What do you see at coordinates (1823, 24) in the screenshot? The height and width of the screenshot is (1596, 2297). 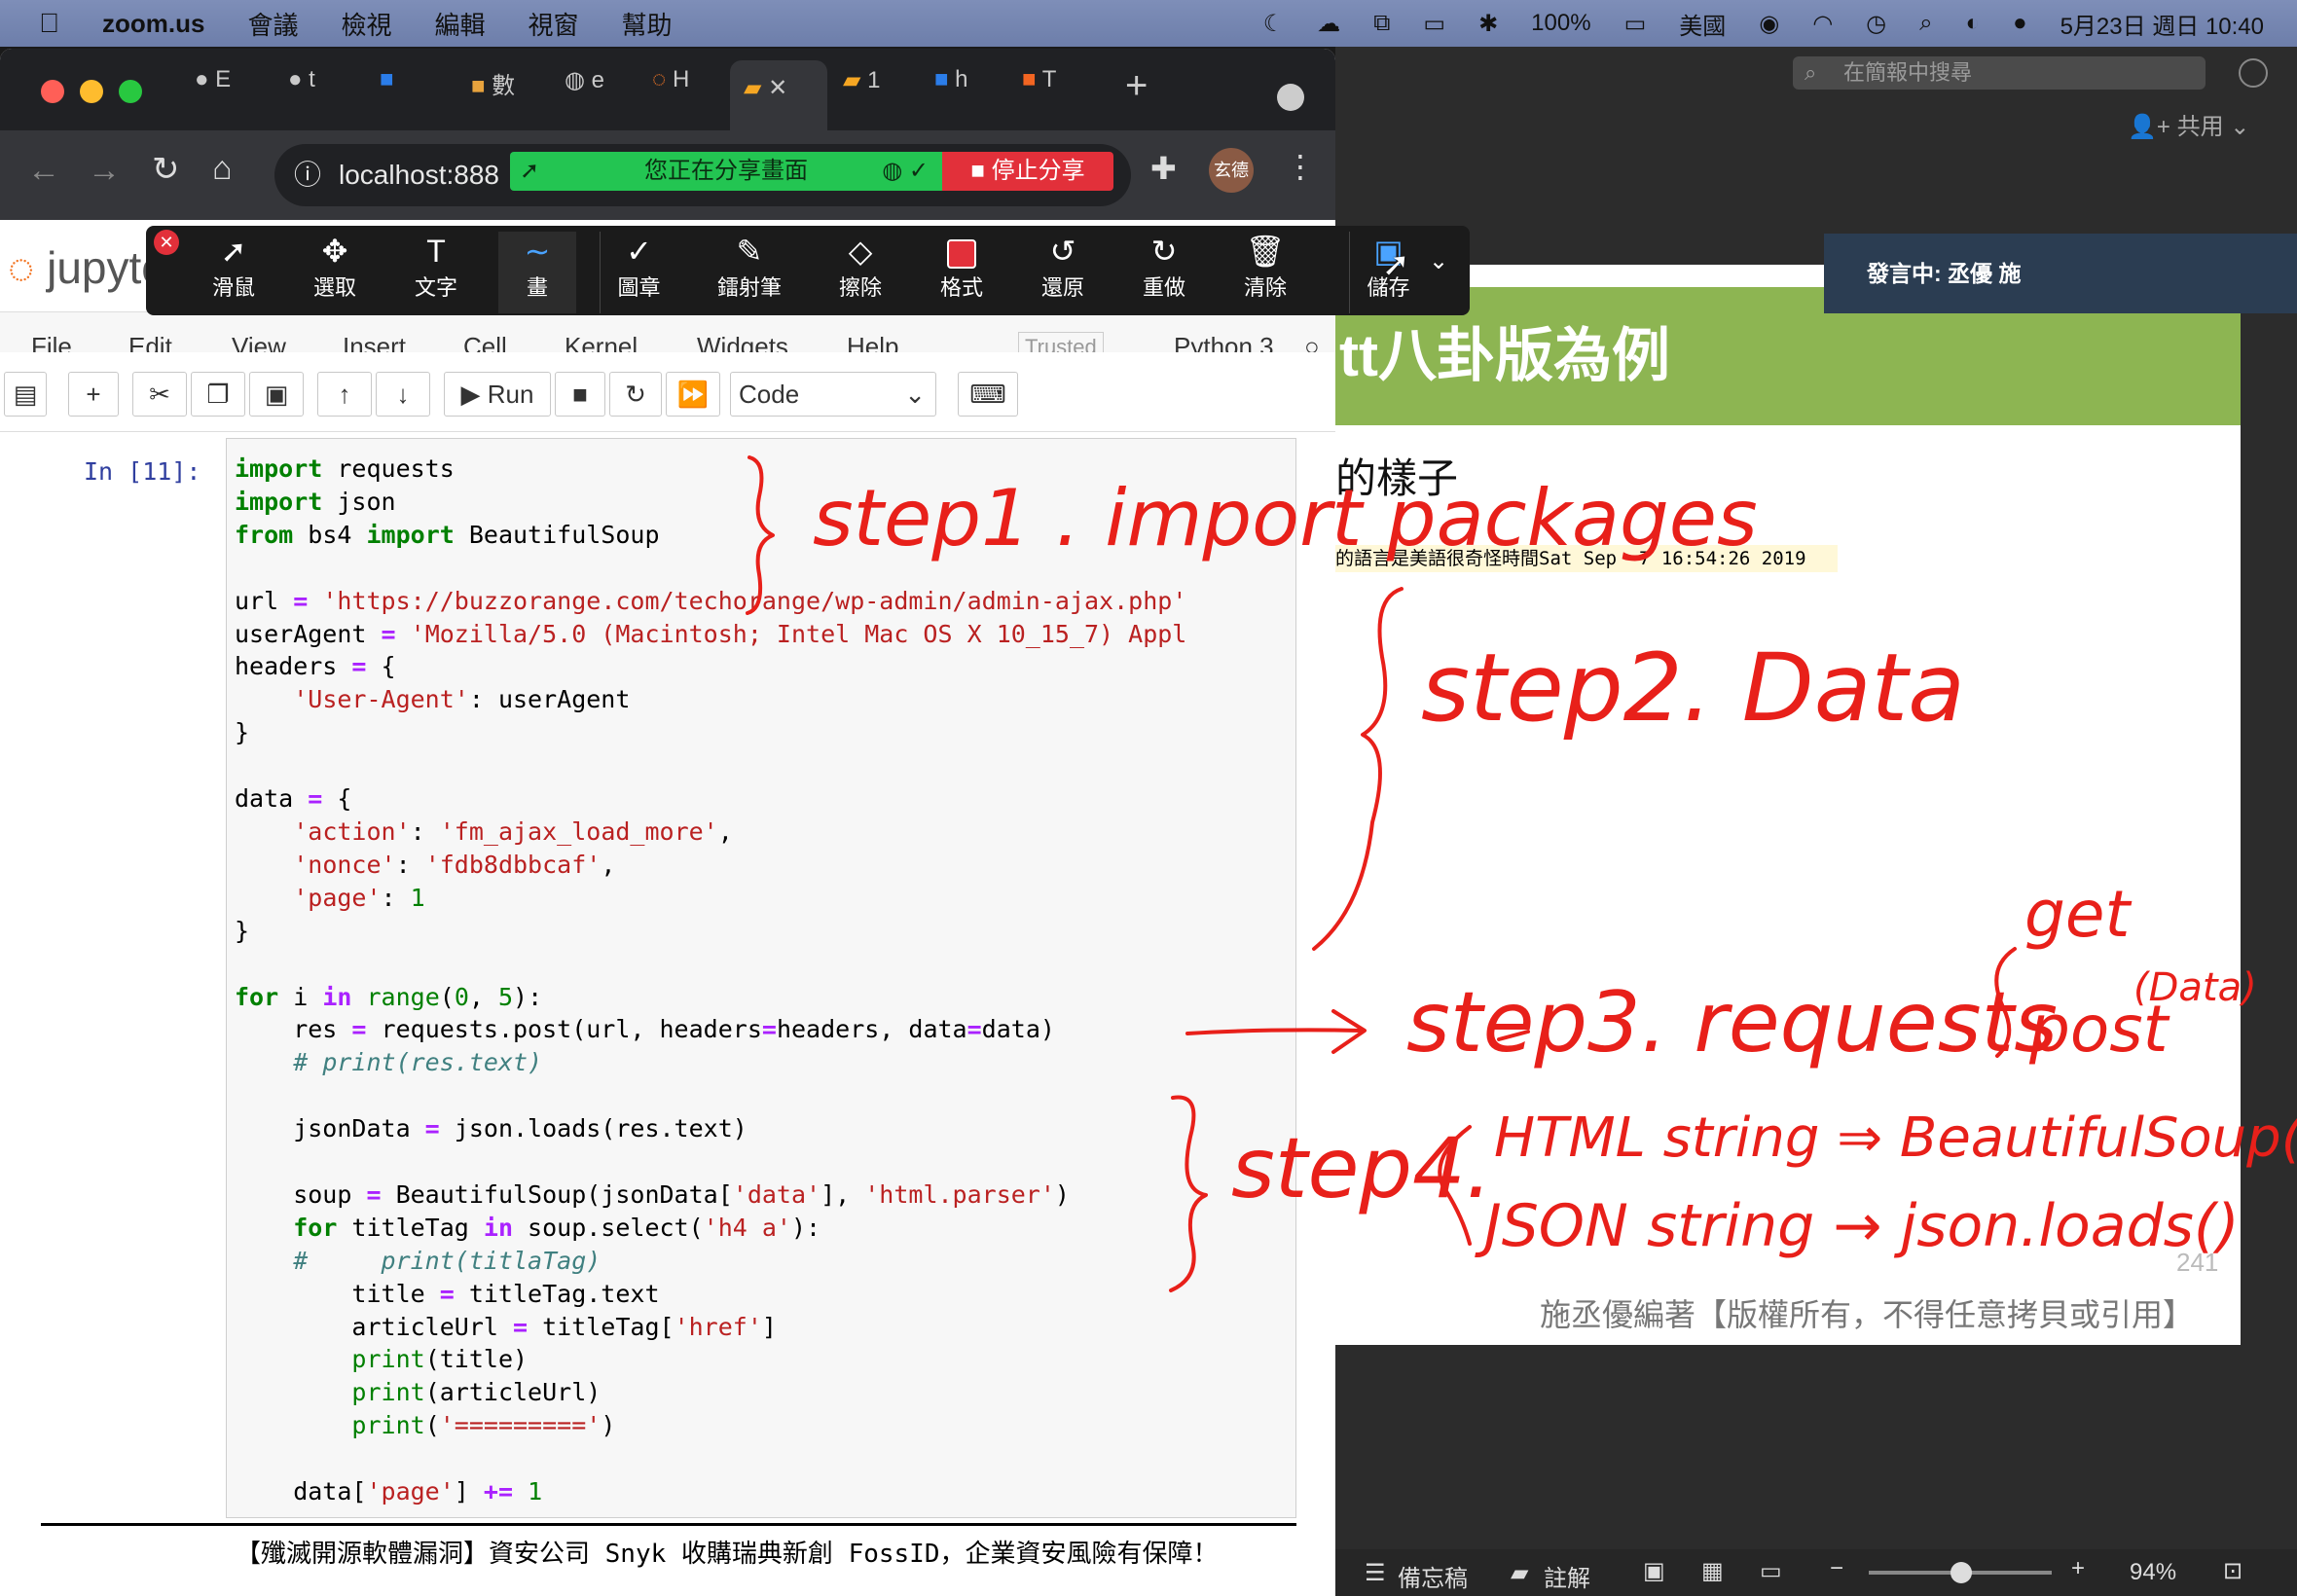 I see `wifi-icon: ◠` at bounding box center [1823, 24].